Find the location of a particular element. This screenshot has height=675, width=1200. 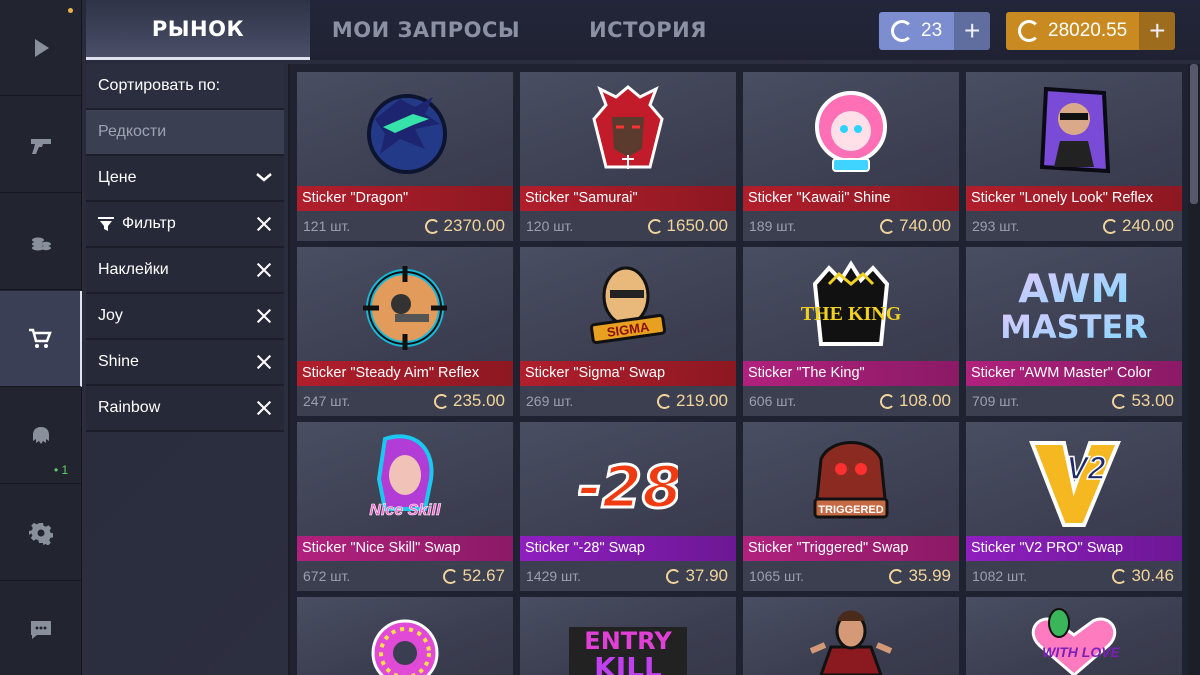

item-name: Sticker "Nice Skill" Swap is located at coordinates (405, 548).